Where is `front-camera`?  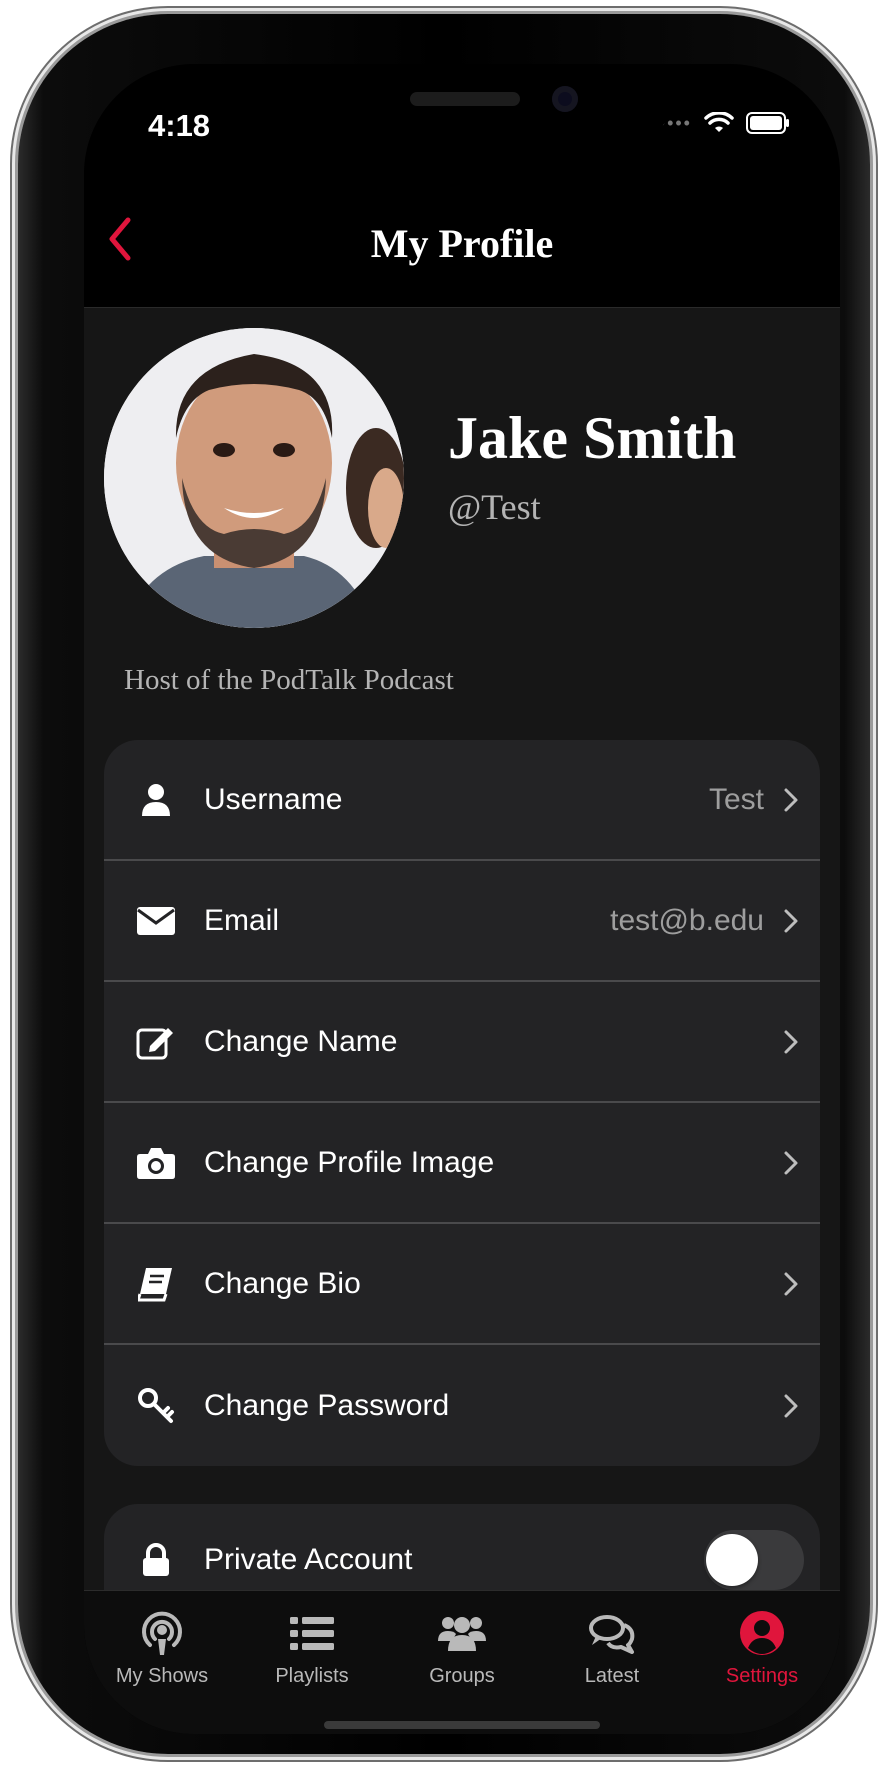 front-camera is located at coordinates (565, 99).